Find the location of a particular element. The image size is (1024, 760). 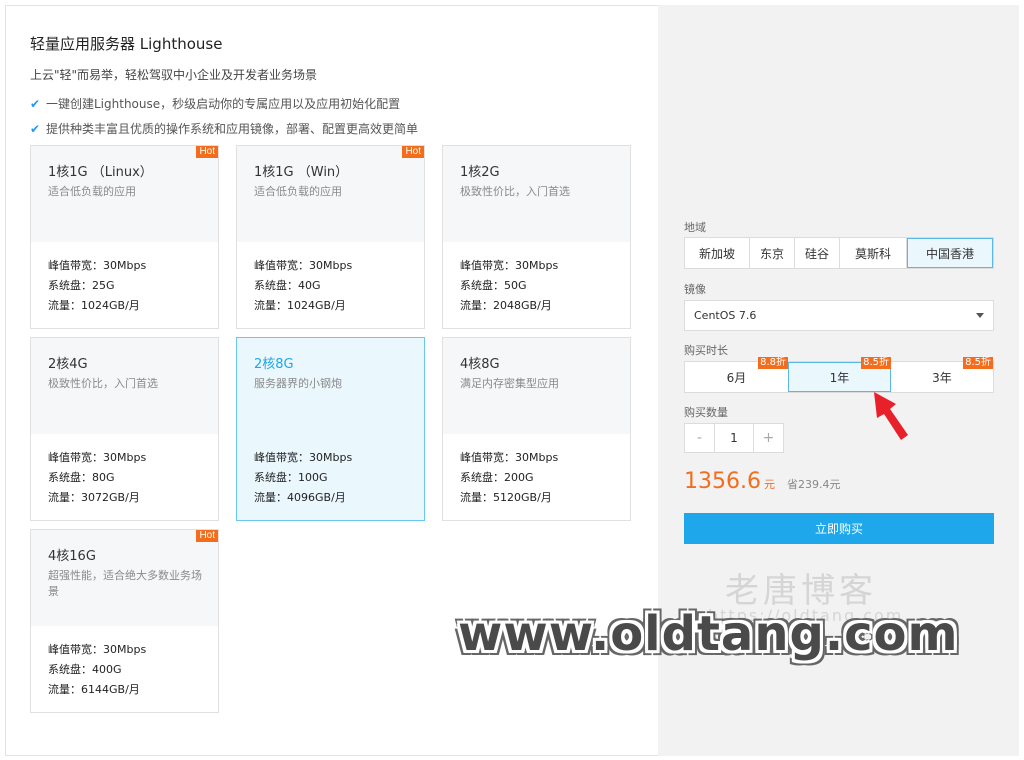

plan-traffic: 流量：6144GB/月 is located at coordinates (94, 689).